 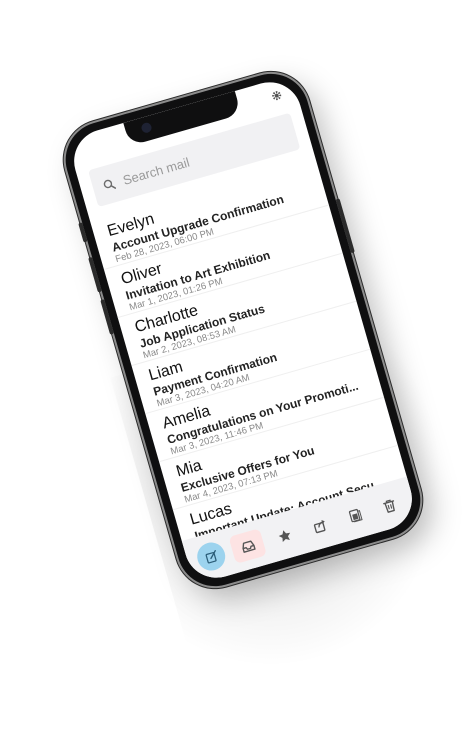 I want to click on camera-icon, so click(x=146, y=127).